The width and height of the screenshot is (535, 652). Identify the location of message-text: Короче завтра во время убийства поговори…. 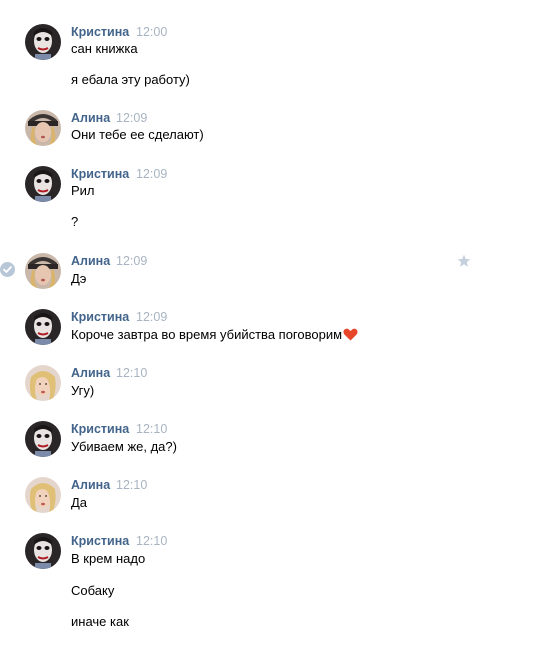
(207, 334).